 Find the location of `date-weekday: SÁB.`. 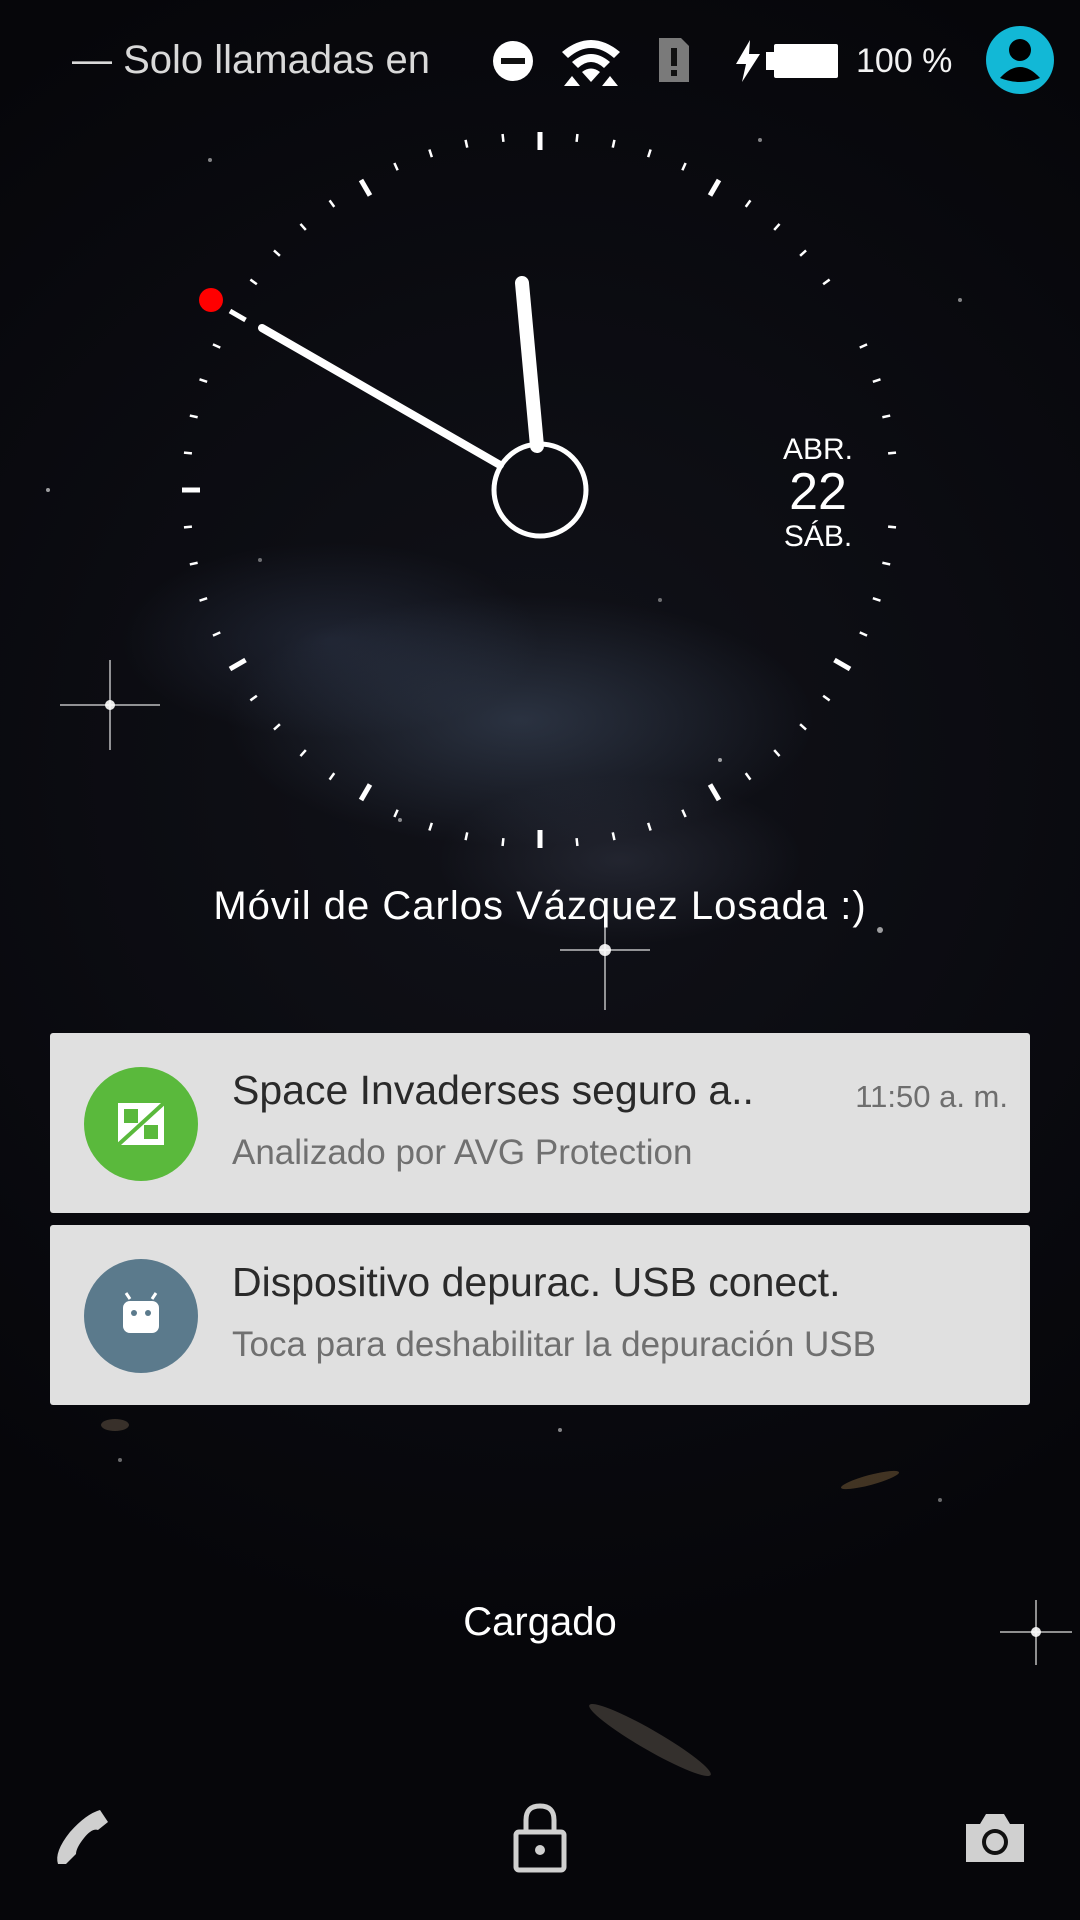

date-weekday: SÁB. is located at coordinates (818, 536).